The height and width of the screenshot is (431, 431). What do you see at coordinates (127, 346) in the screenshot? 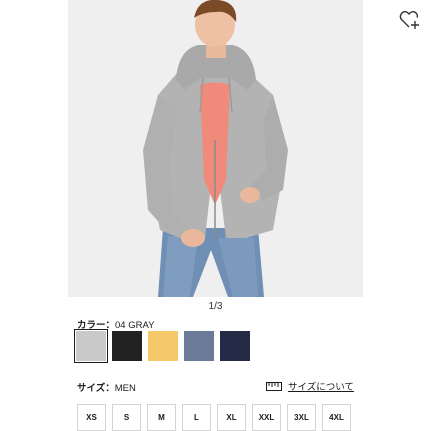
I see `swatch-black` at bounding box center [127, 346].